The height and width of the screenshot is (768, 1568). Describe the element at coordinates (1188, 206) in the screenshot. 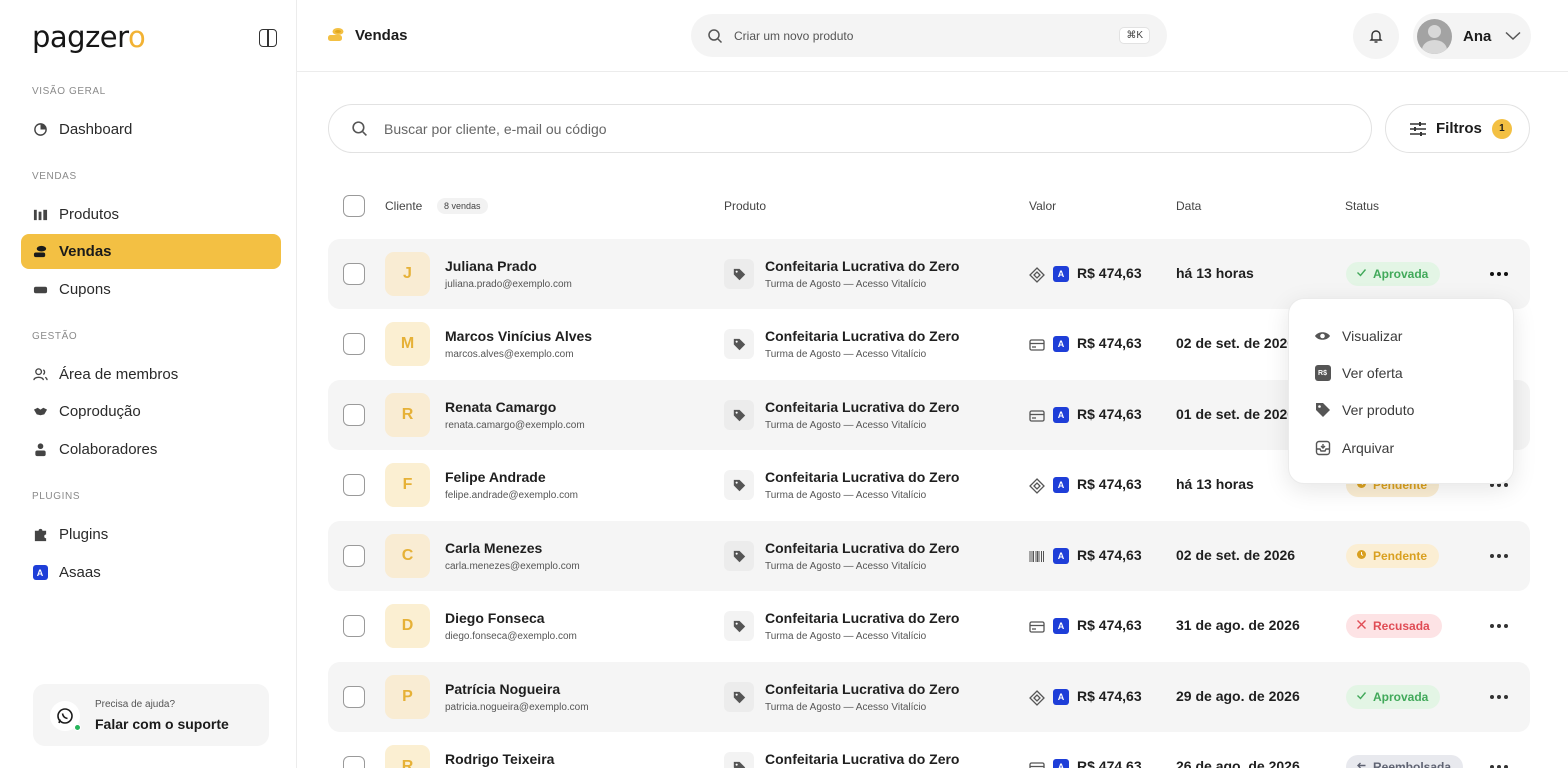

I see `column-header-date: Data` at that location.